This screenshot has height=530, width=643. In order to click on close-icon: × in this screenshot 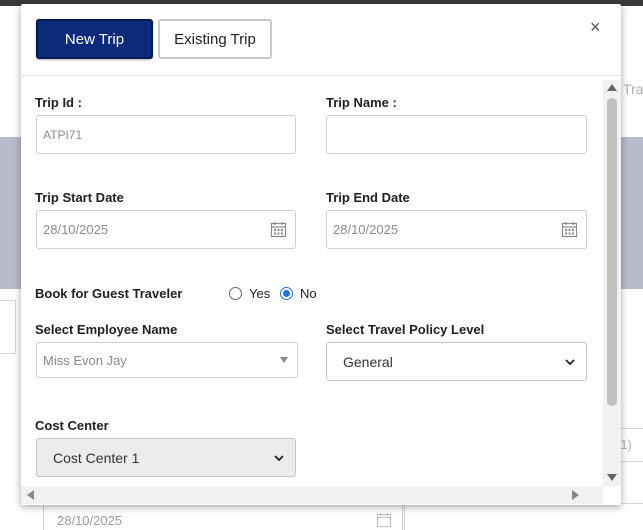, I will do `click(595, 27)`.